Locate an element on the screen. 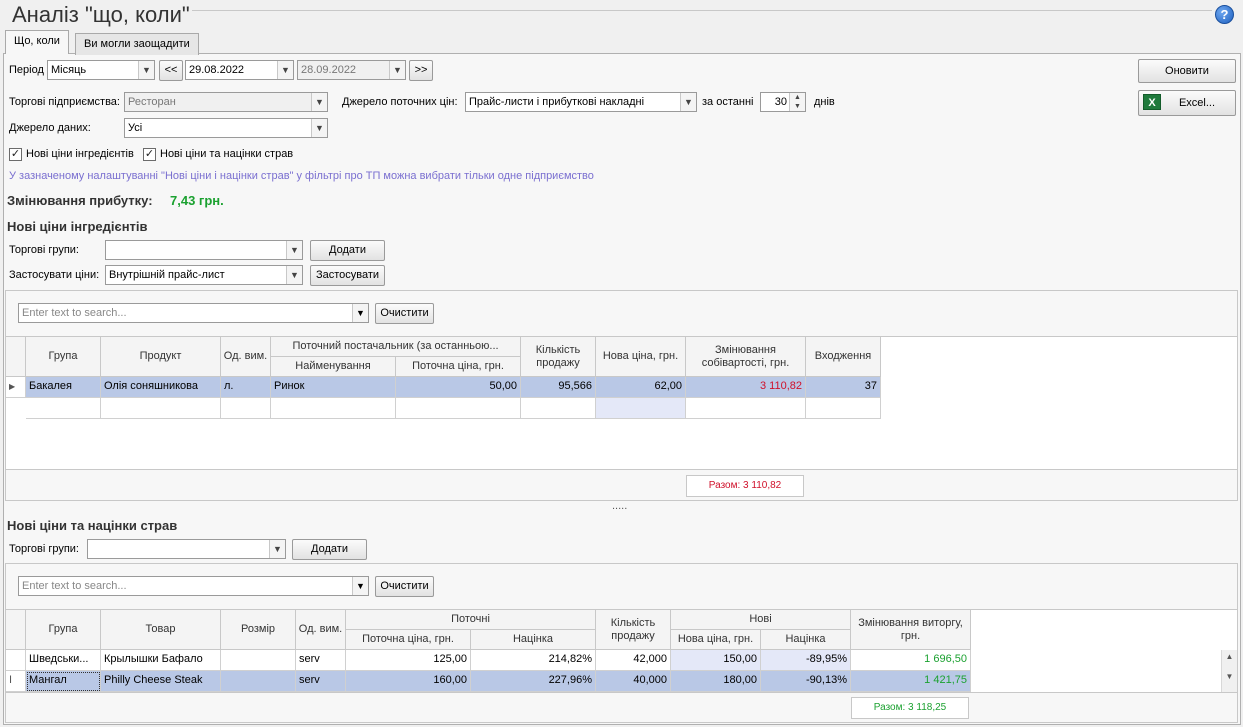 The height and width of the screenshot is (727, 1243). table-cell: 150,00 is located at coordinates (716, 660).